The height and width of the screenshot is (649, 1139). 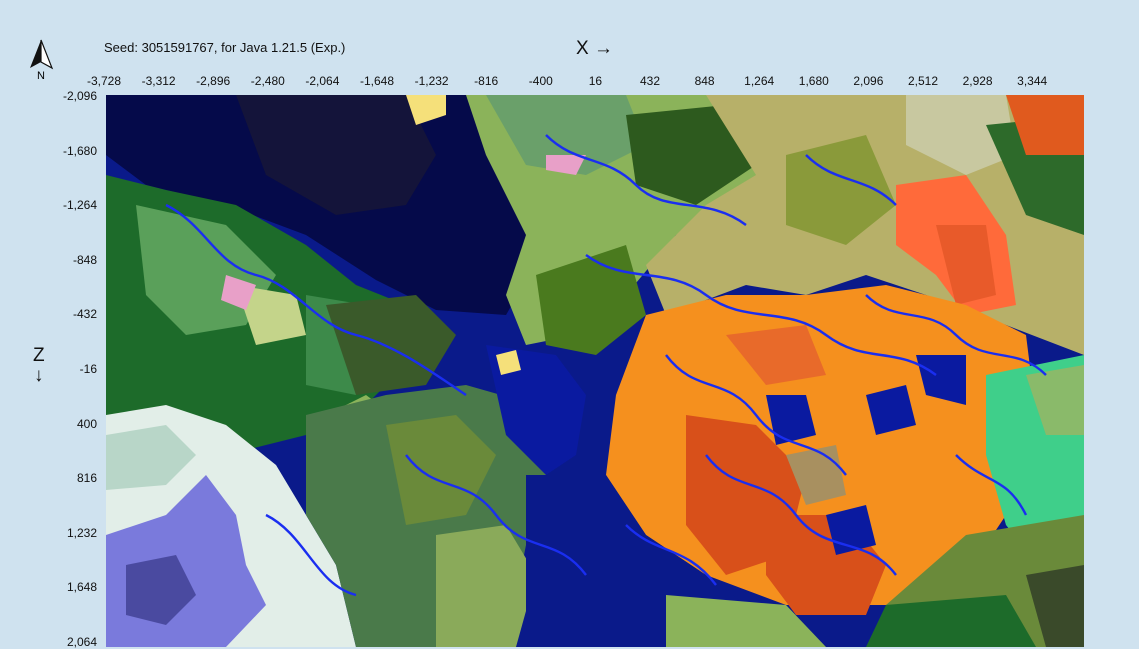 I want to click on x-tick-label: -1,232, so click(x=431, y=81).